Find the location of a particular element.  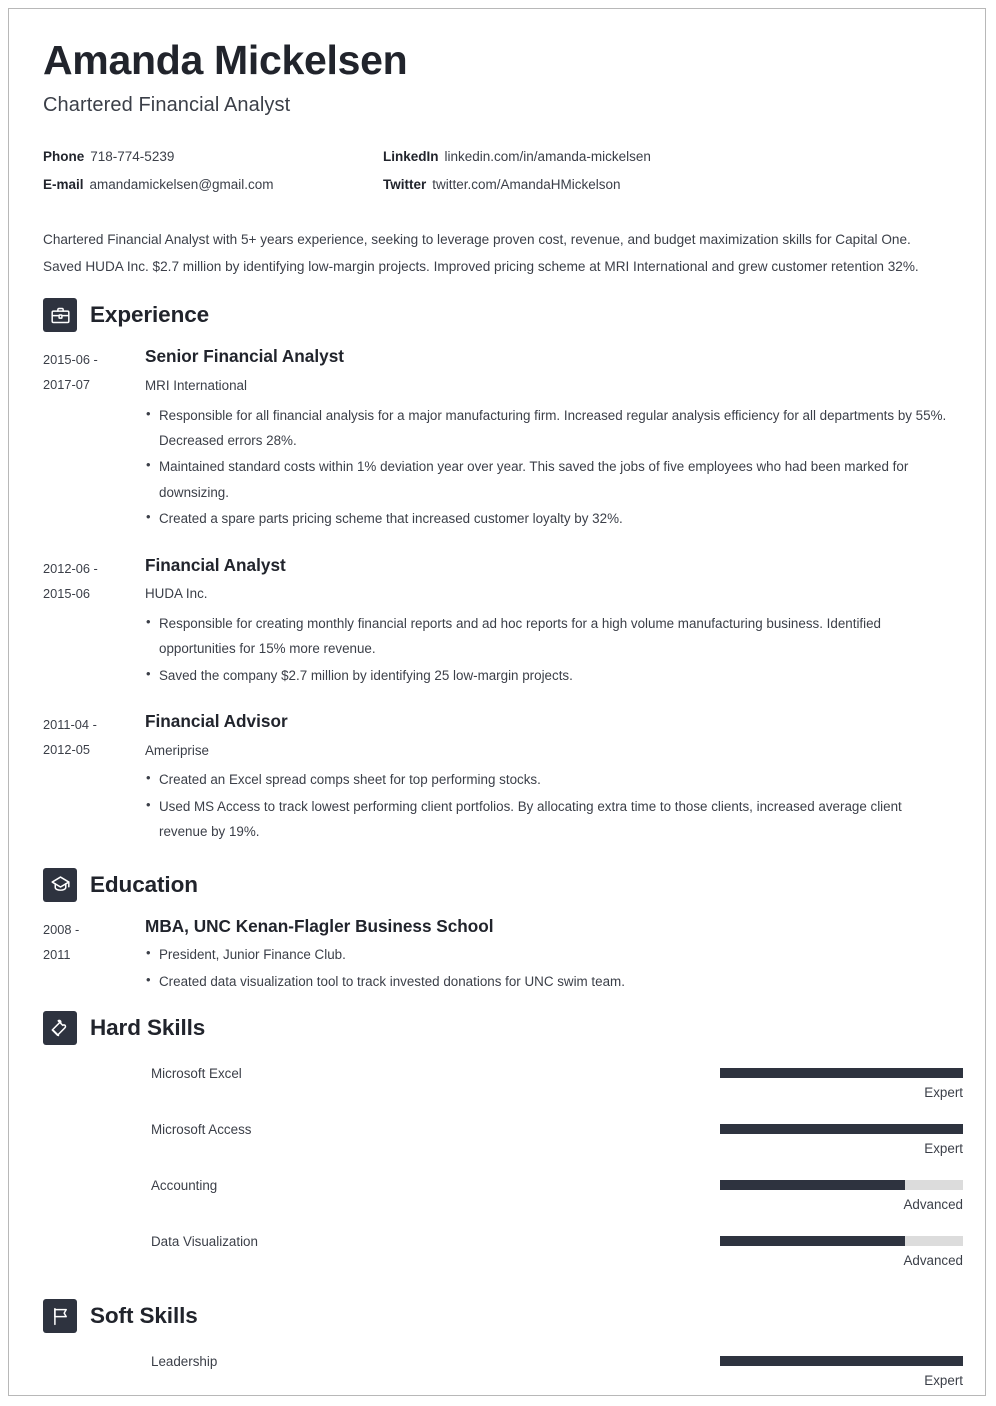

entry-role: Senior Financial Analyst is located at coordinates (244, 356).